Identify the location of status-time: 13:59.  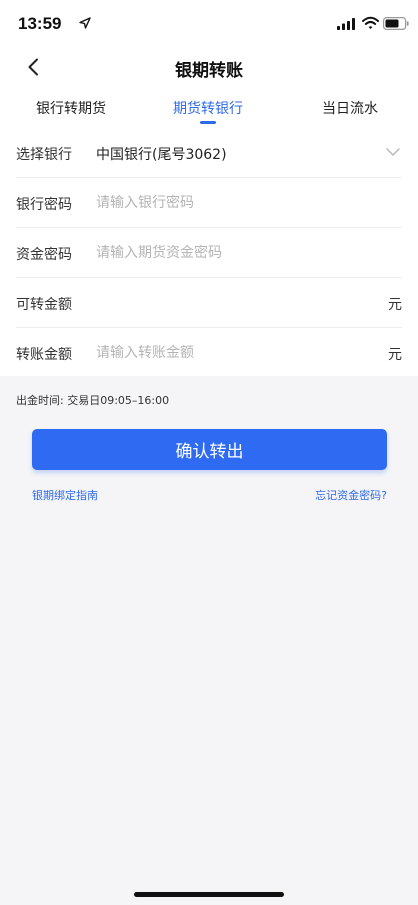
(40, 23).